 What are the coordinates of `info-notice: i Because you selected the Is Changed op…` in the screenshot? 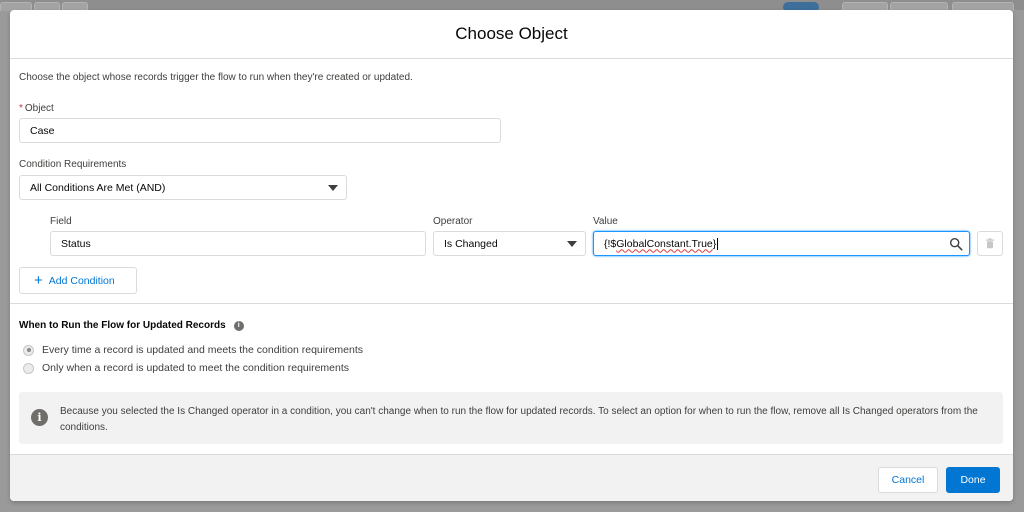 It's located at (511, 418).